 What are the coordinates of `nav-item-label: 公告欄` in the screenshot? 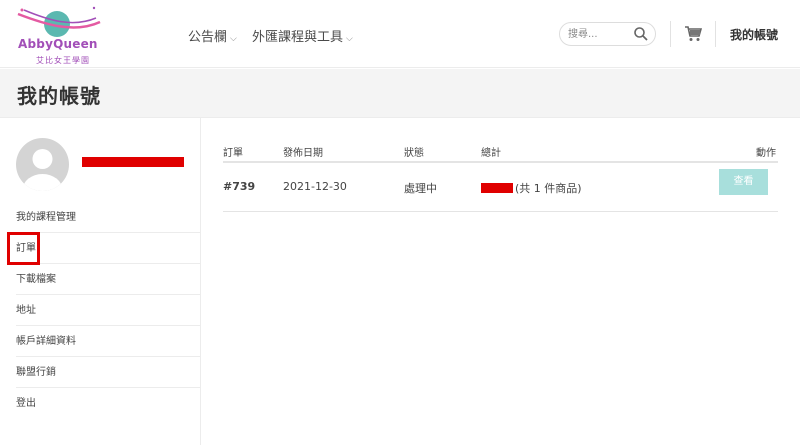 It's located at (208, 37).